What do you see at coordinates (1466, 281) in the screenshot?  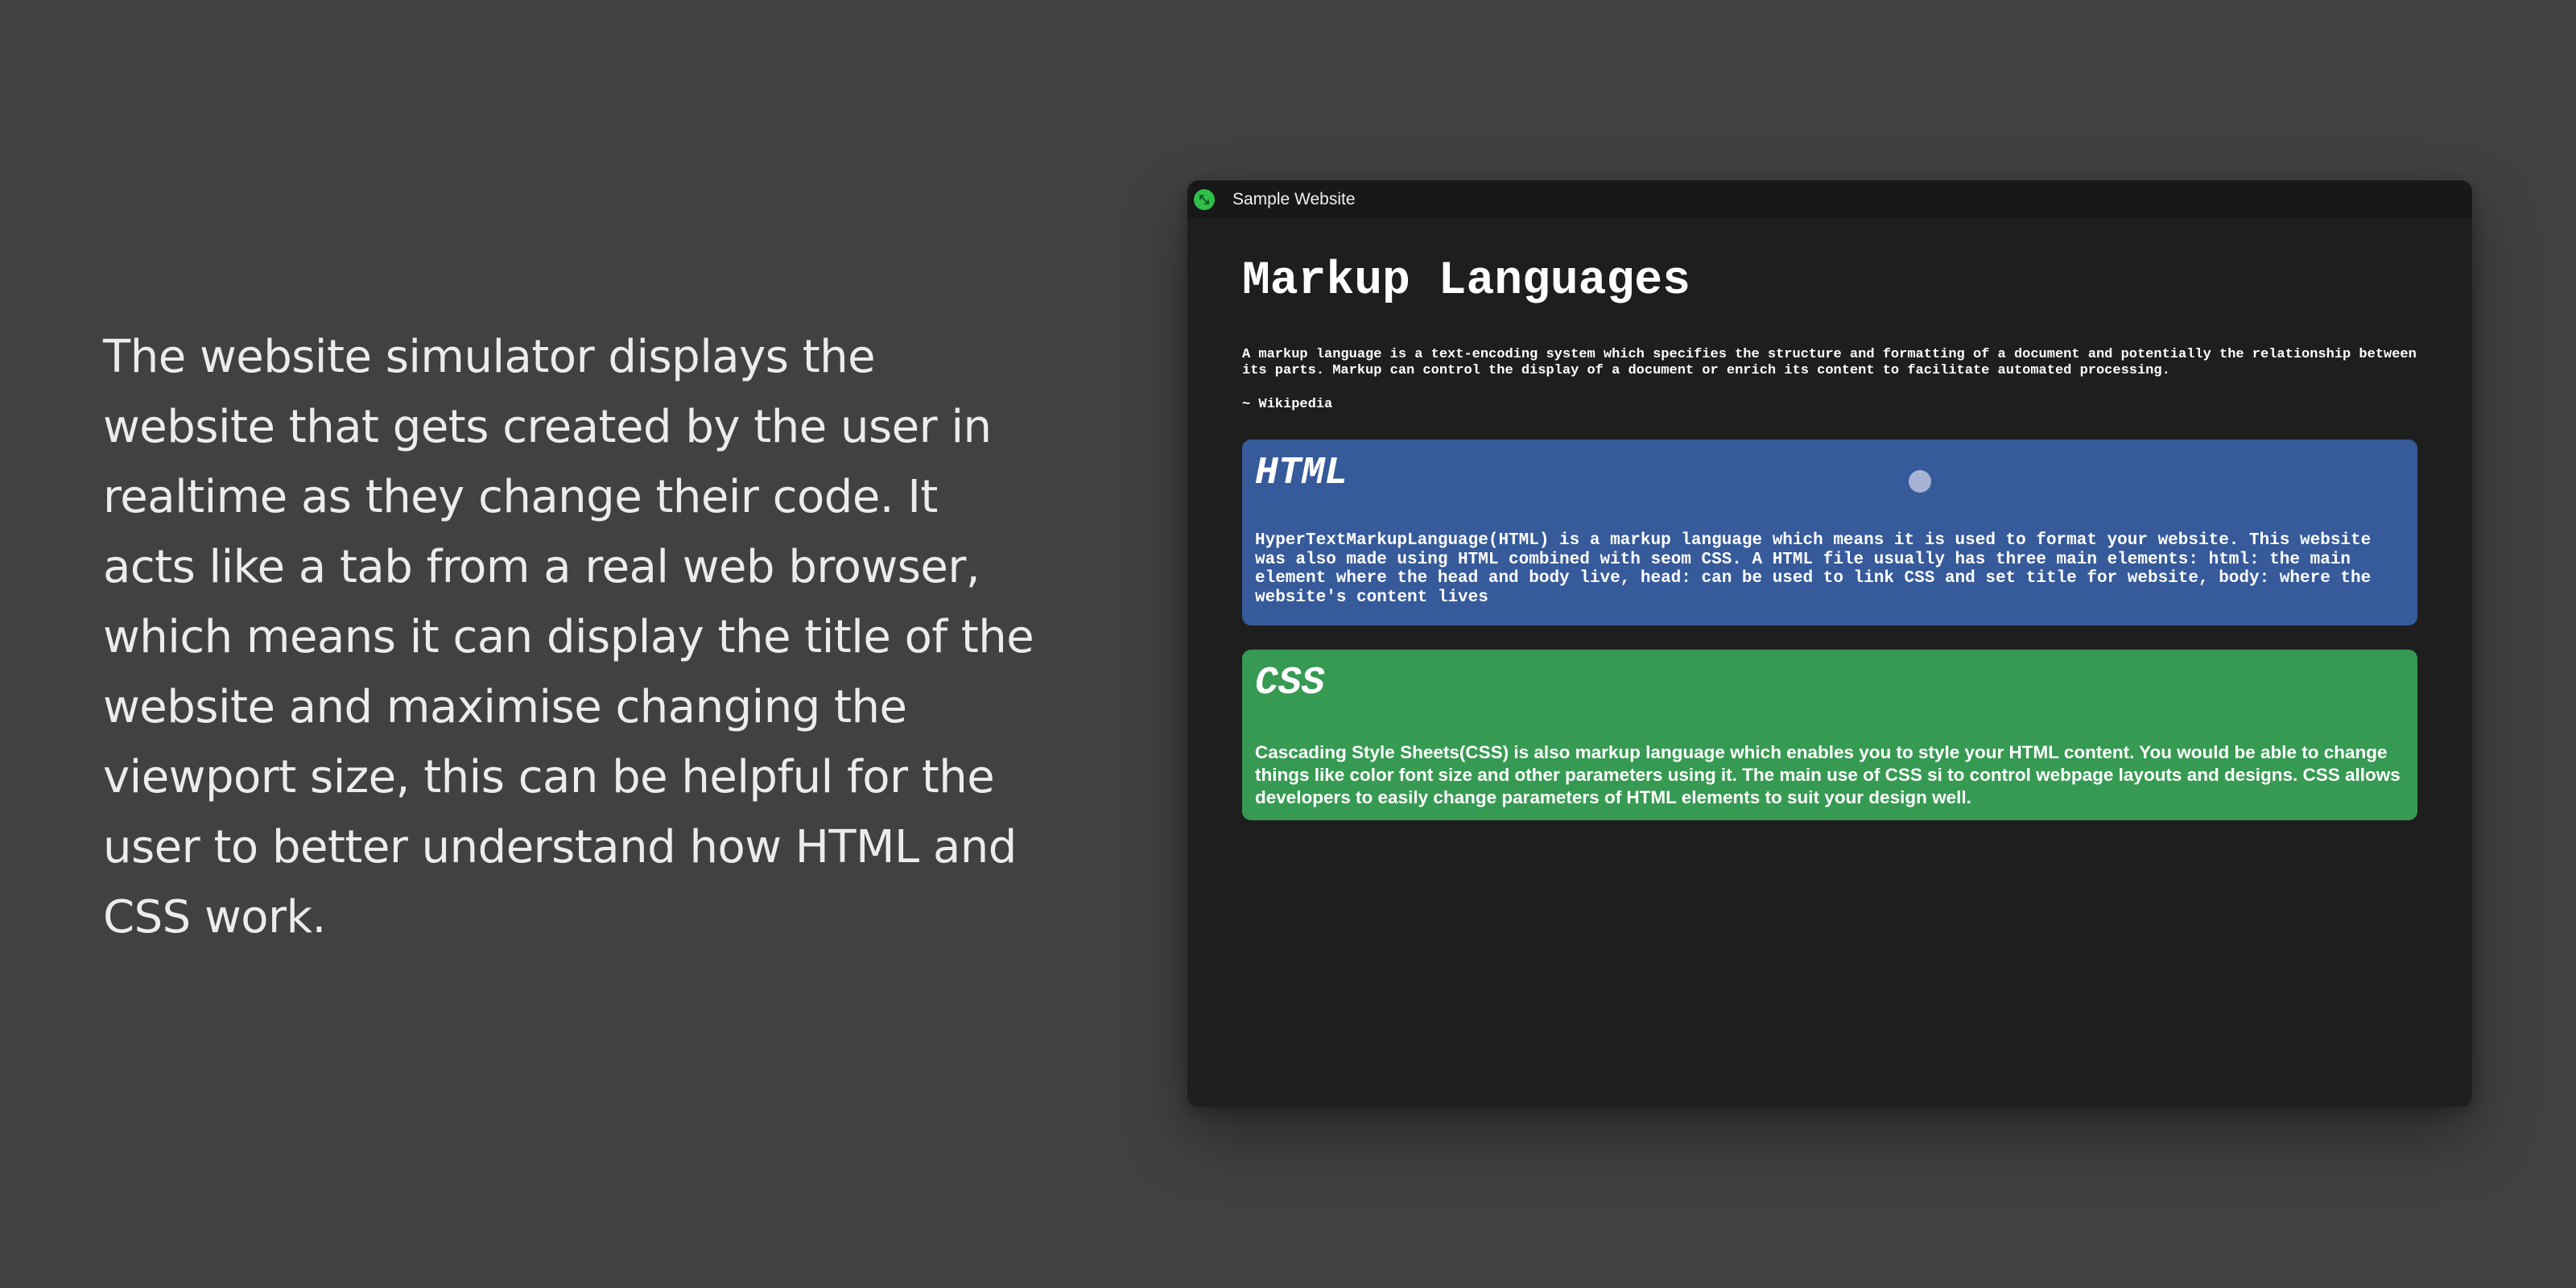 I see `page-heading: Markup Languages` at bounding box center [1466, 281].